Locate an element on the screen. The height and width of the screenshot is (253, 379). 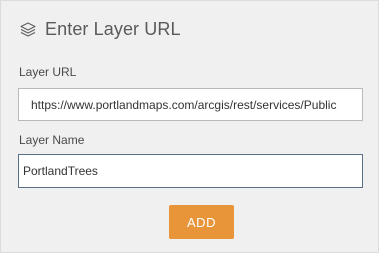
layer-name-input is located at coordinates (190, 171).